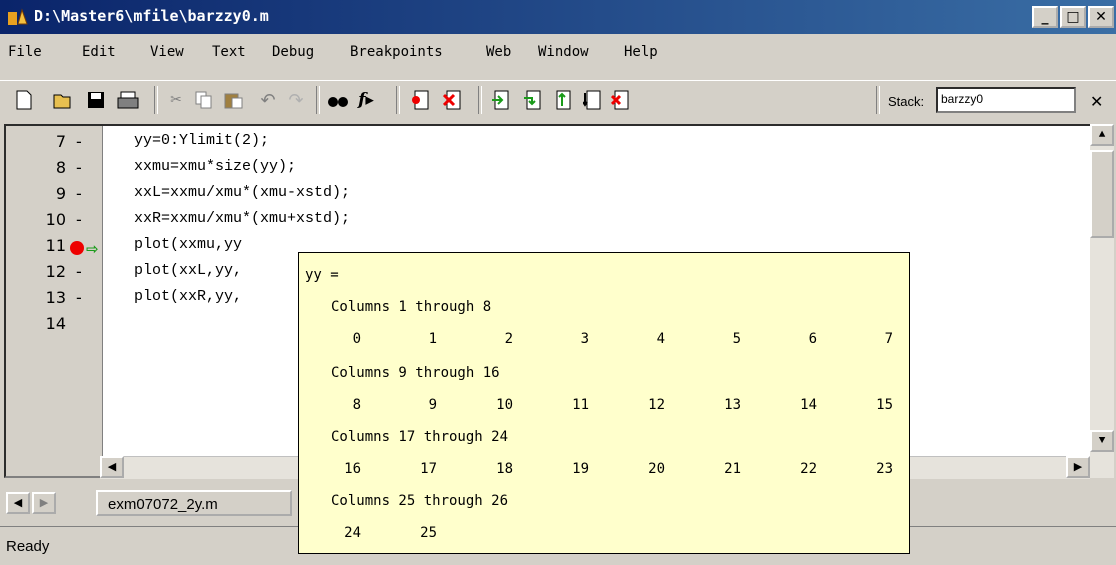 This screenshot has height=565, width=1116. Describe the element at coordinates (322, 275) in the screenshot. I see `datatip-header: yy =` at that location.